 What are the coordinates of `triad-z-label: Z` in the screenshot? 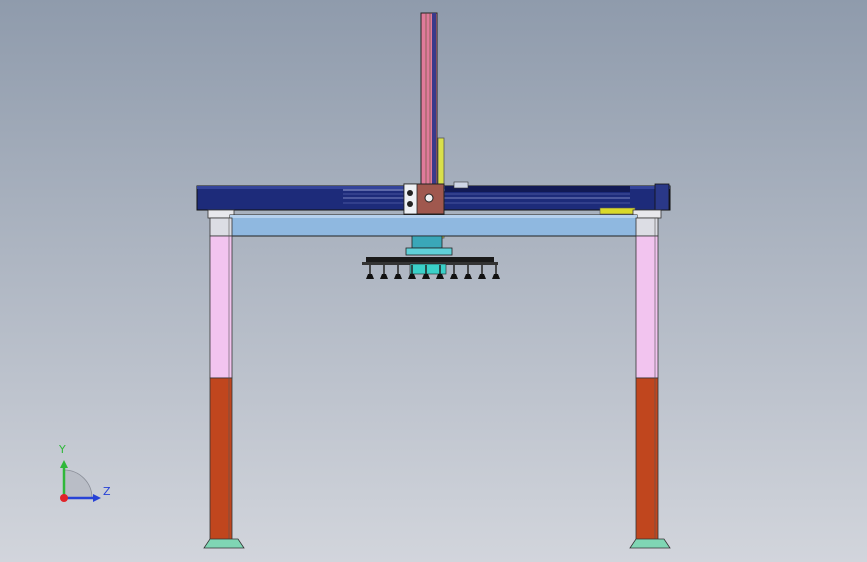 It's located at (107, 491).